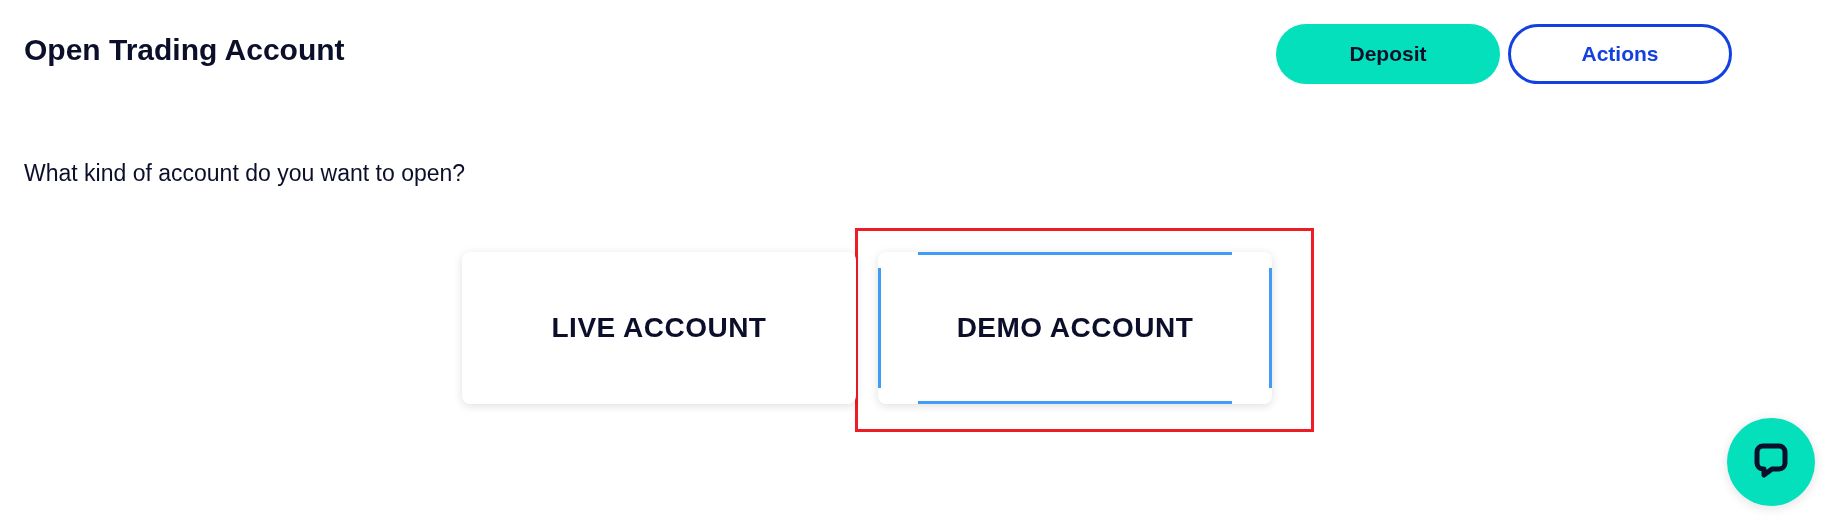  I want to click on chat-bubble-icon, so click(1771, 462).